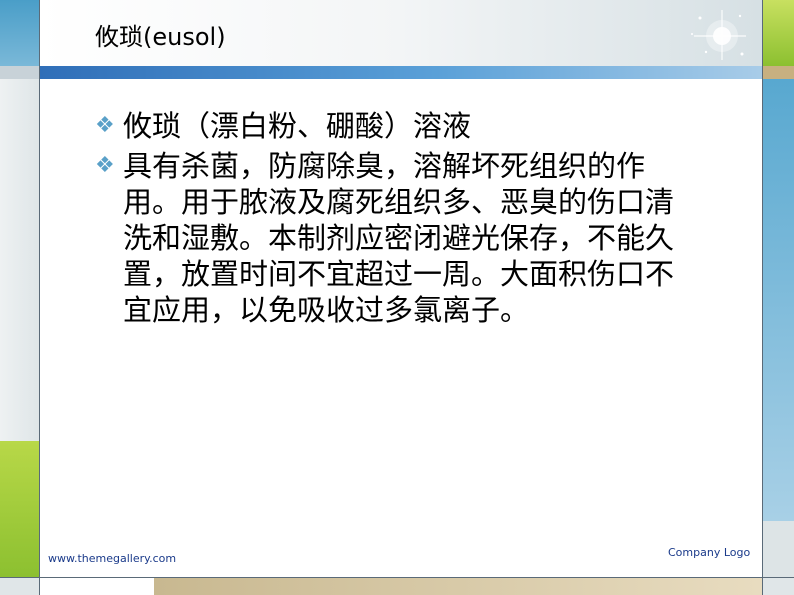 The height and width of the screenshot is (595, 794). I want to click on right-bottom-panel, so click(778, 586).